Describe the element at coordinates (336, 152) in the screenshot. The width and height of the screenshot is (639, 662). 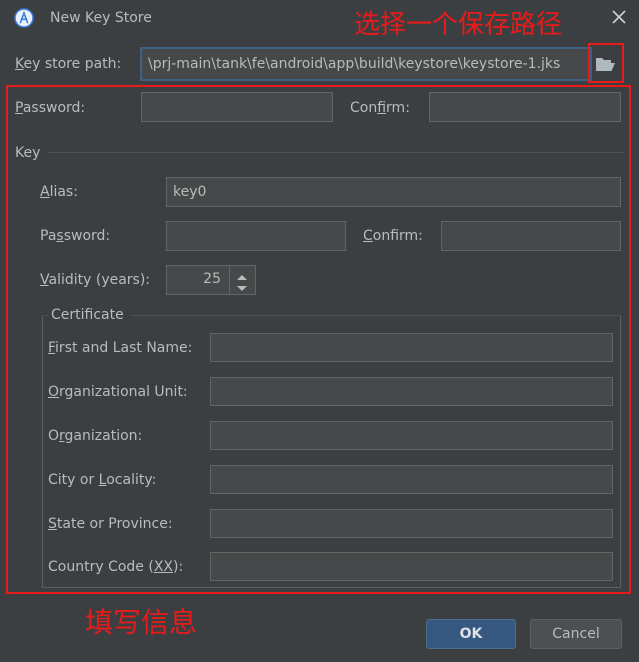
I see `key-section-separator` at that location.